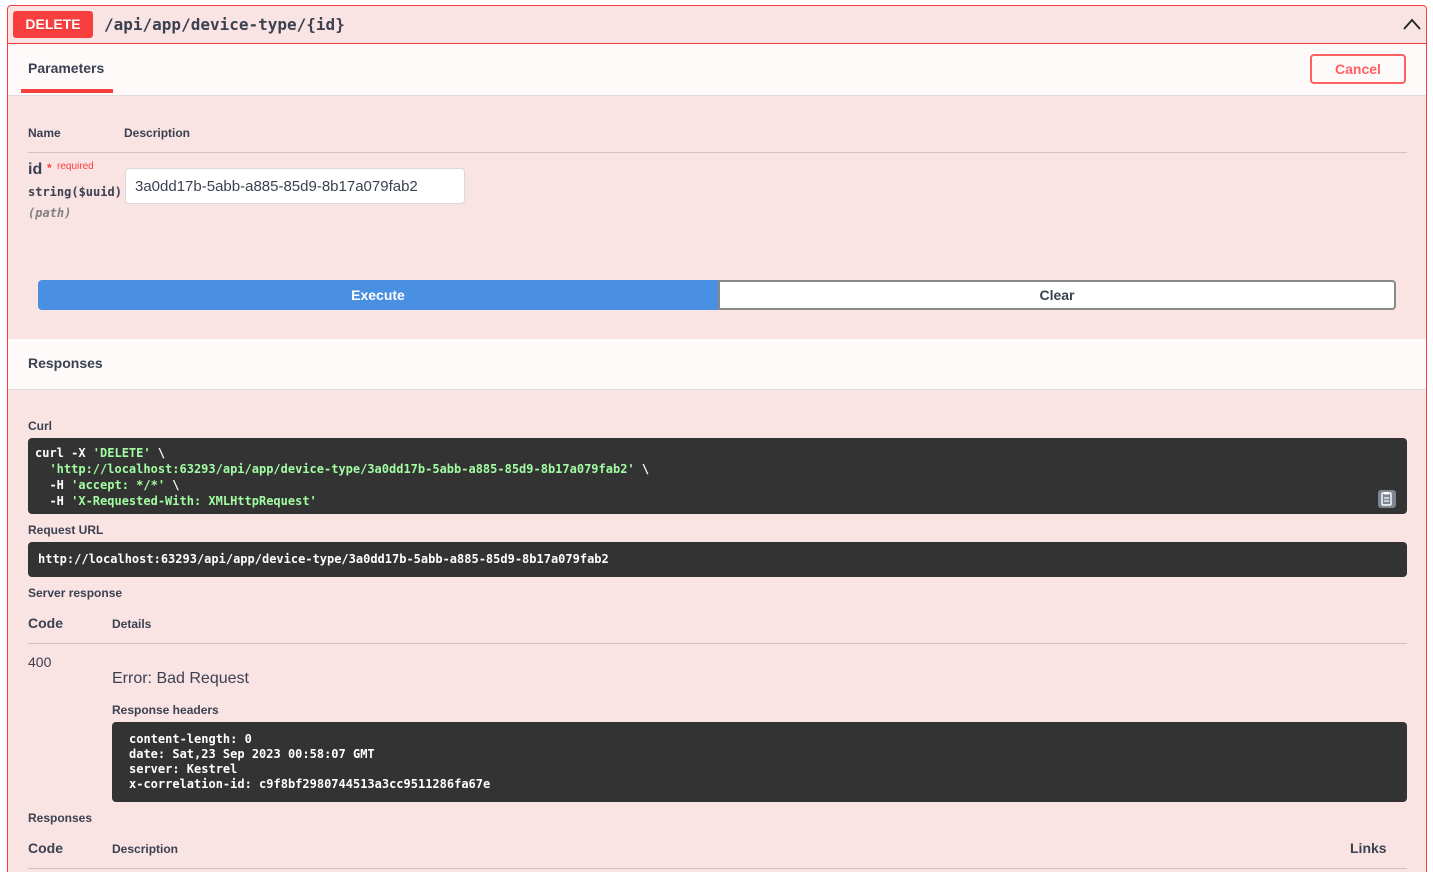 The height and width of the screenshot is (872, 1433). What do you see at coordinates (165, 710) in the screenshot?
I see `response-headers-label: Response headers` at bounding box center [165, 710].